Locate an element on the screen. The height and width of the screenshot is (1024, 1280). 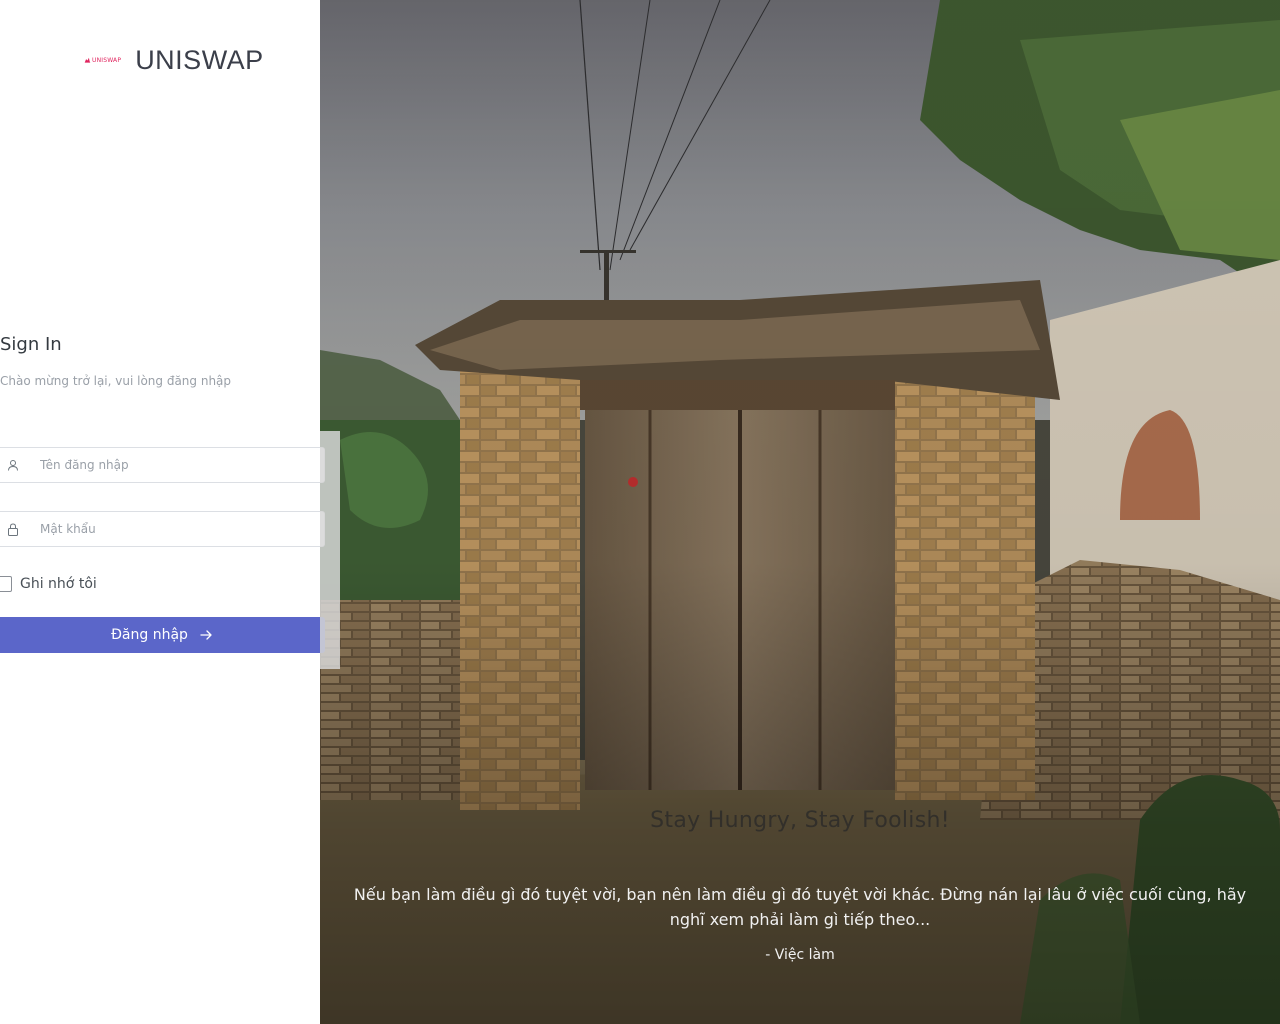
panel-divider is located at coordinates (330, 550).